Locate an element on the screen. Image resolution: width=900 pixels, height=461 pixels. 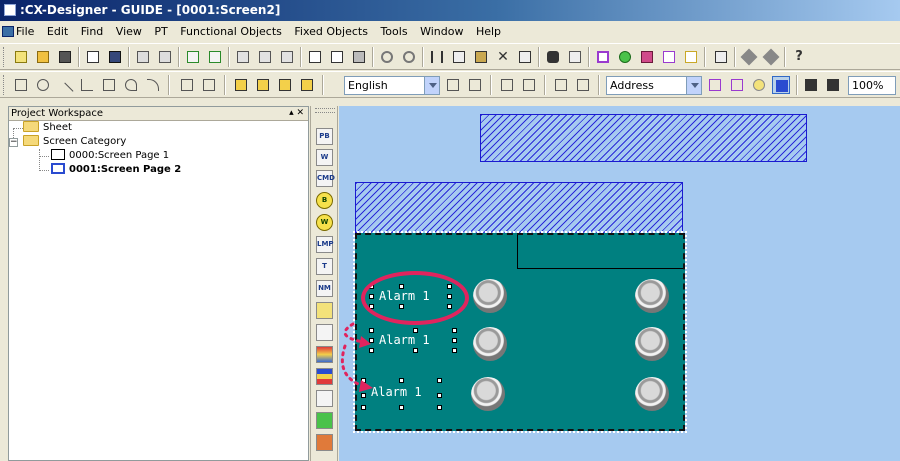
send-back-icon is located at coordinates (263, 85).